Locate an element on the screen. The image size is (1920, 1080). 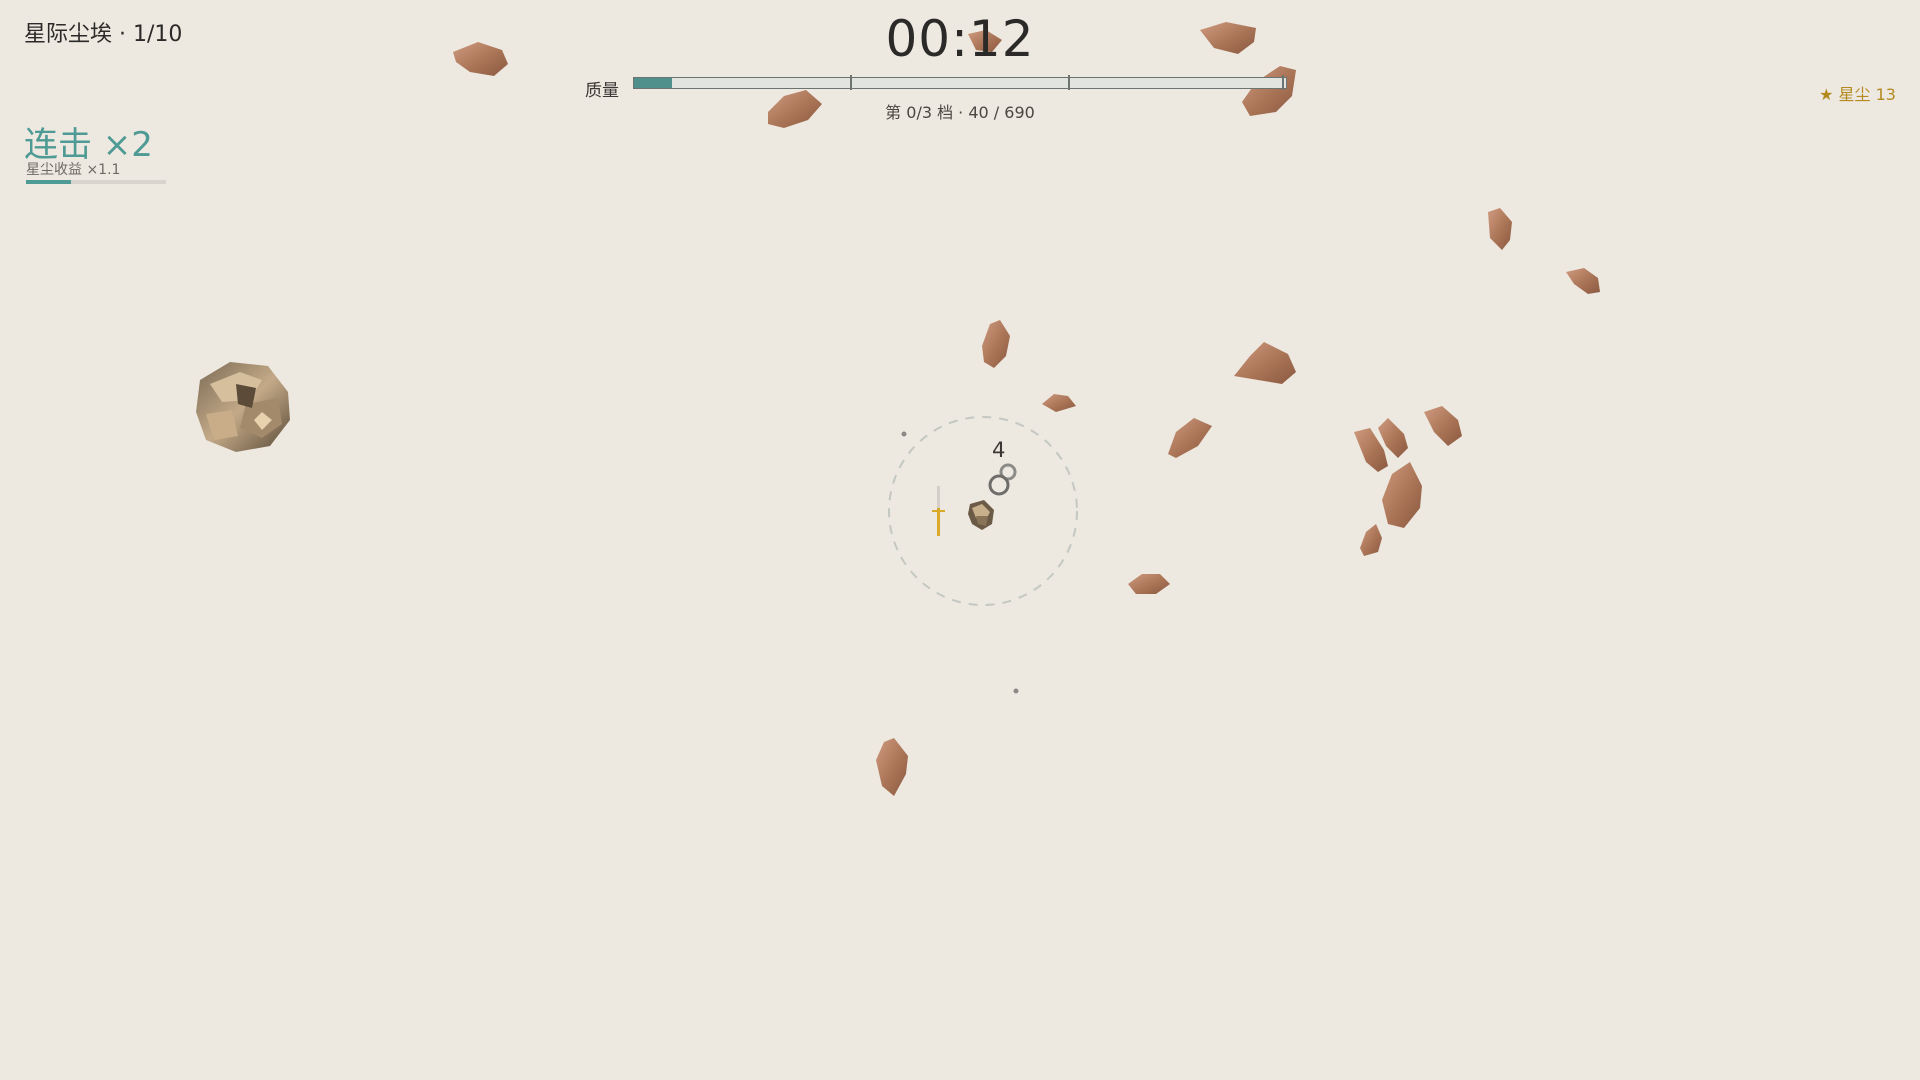
player-rock is located at coordinates (981, 515).